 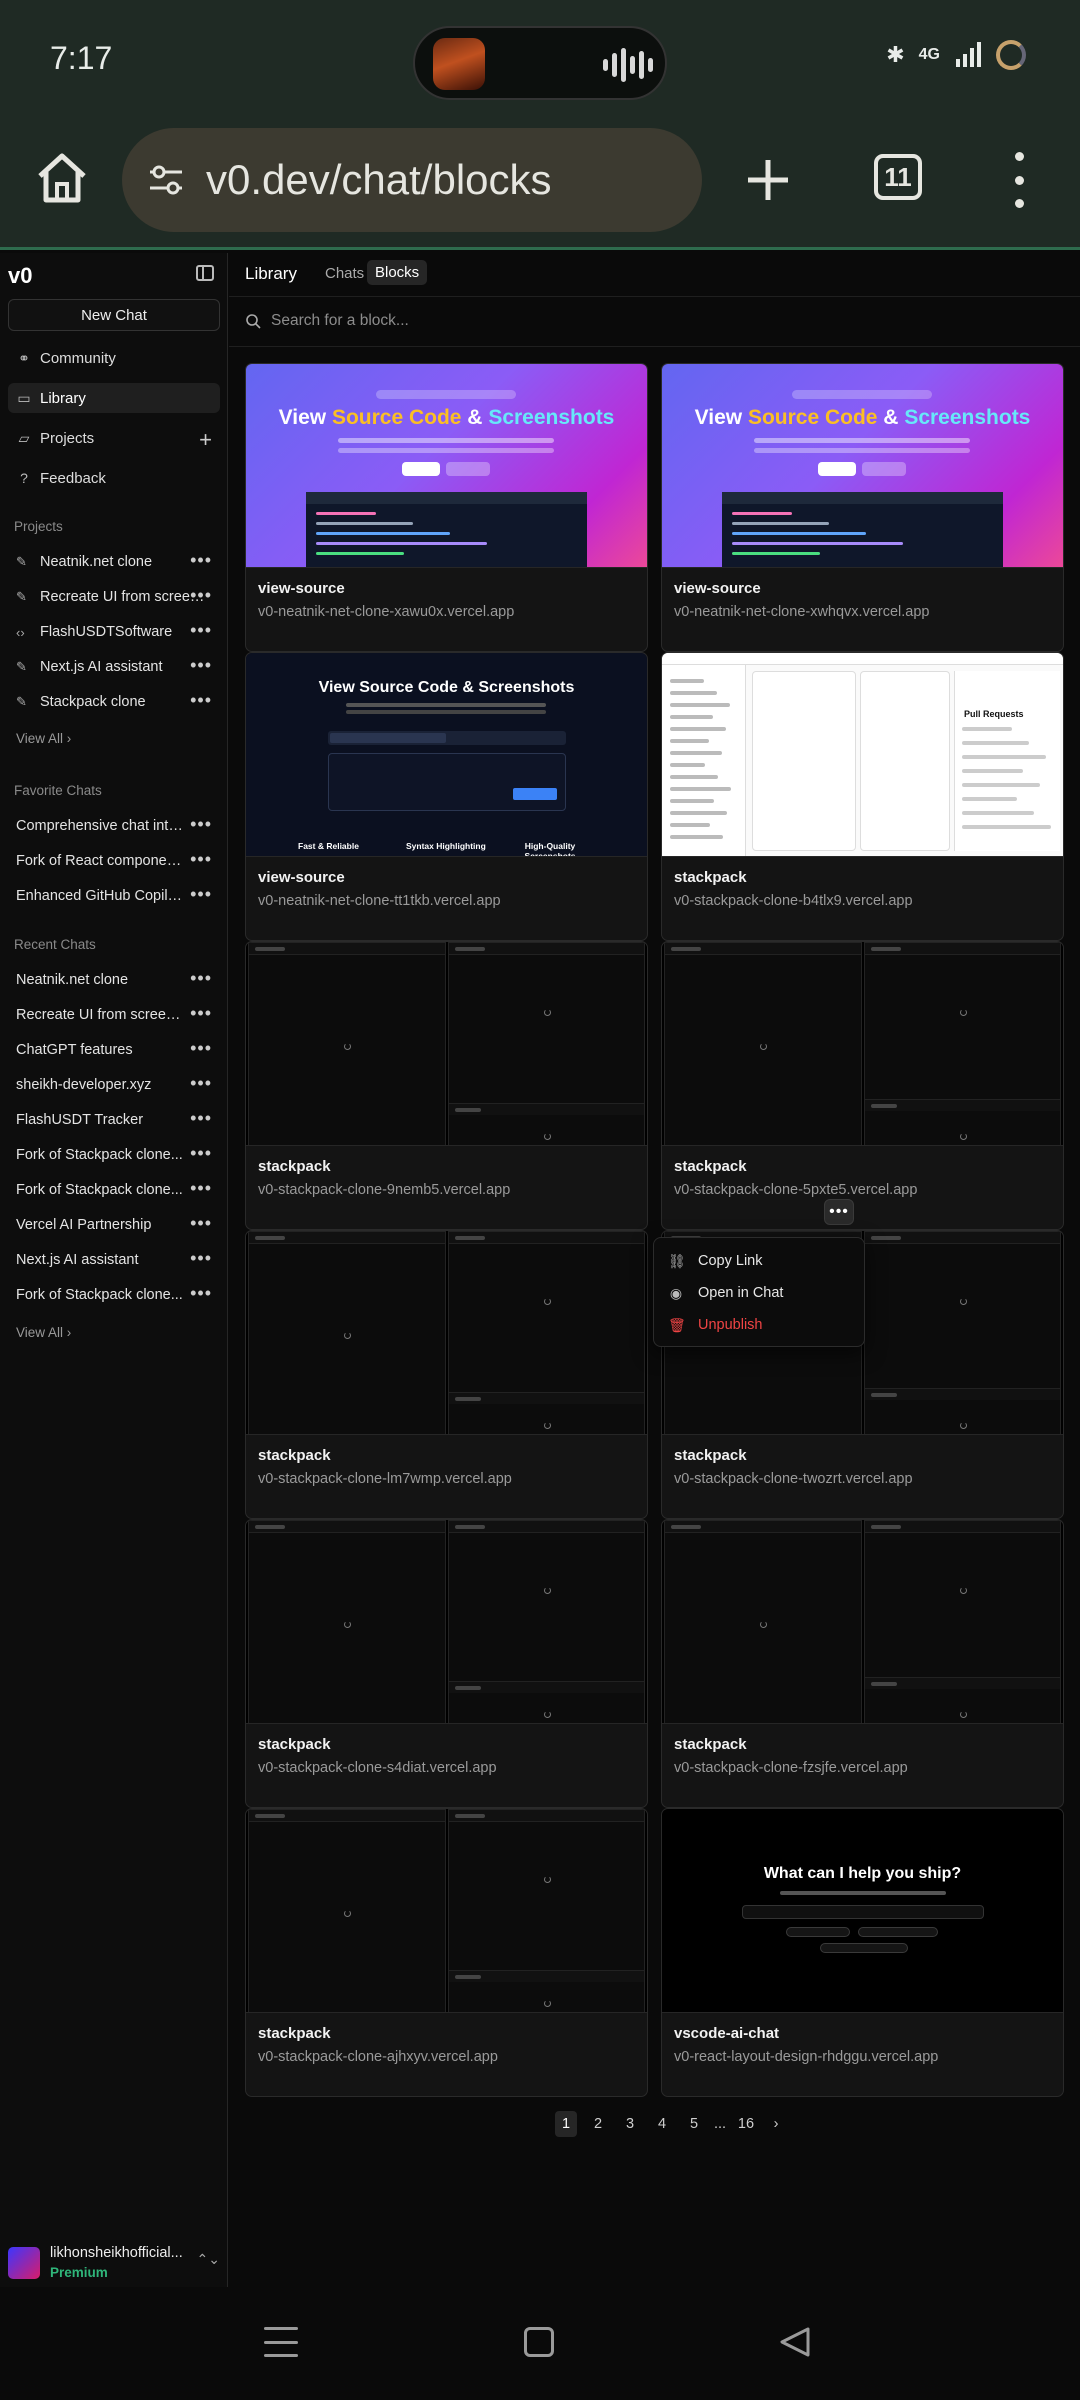 What do you see at coordinates (539, 2342) in the screenshot?
I see `home-nav-icon` at bounding box center [539, 2342].